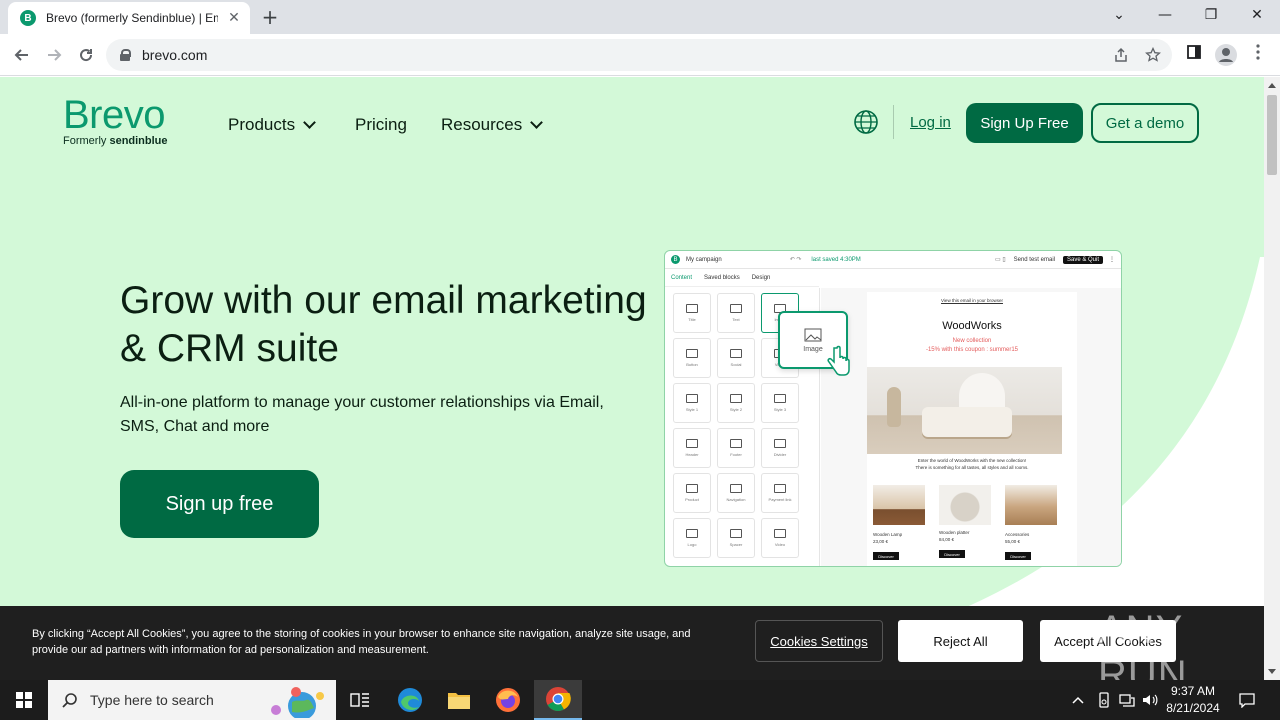  I want to click on product-discover-button: Discover, so click(952, 554).